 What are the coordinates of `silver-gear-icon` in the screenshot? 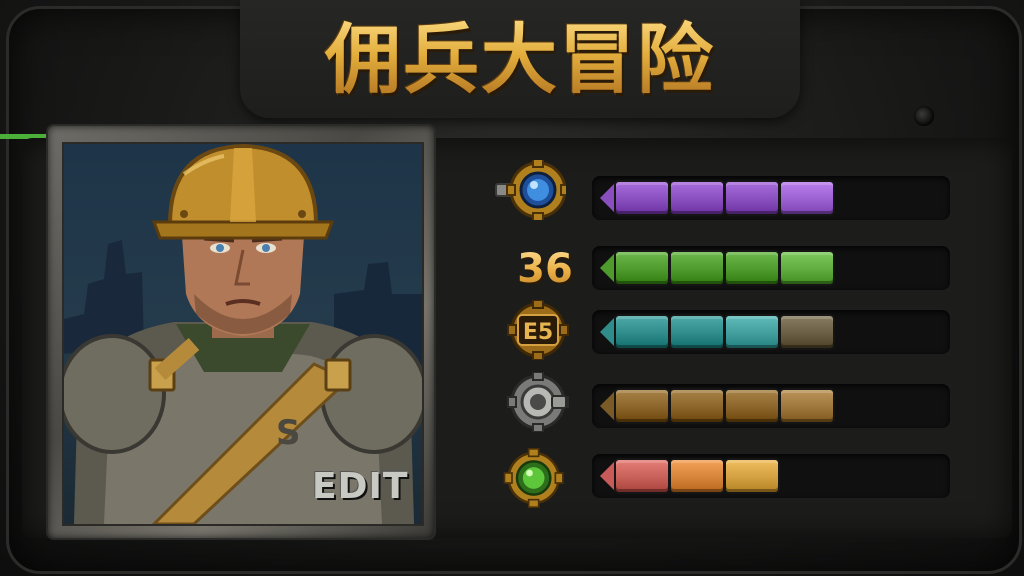 It's located at (538, 402).